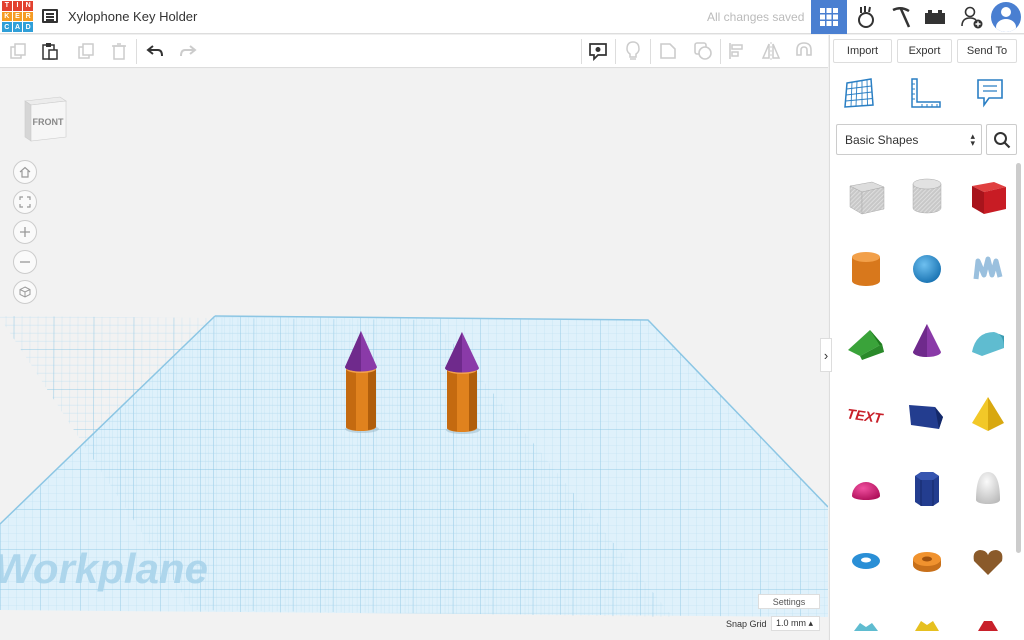  Describe the element at coordinates (865, 342) in the screenshot. I see `shape-roof` at that location.